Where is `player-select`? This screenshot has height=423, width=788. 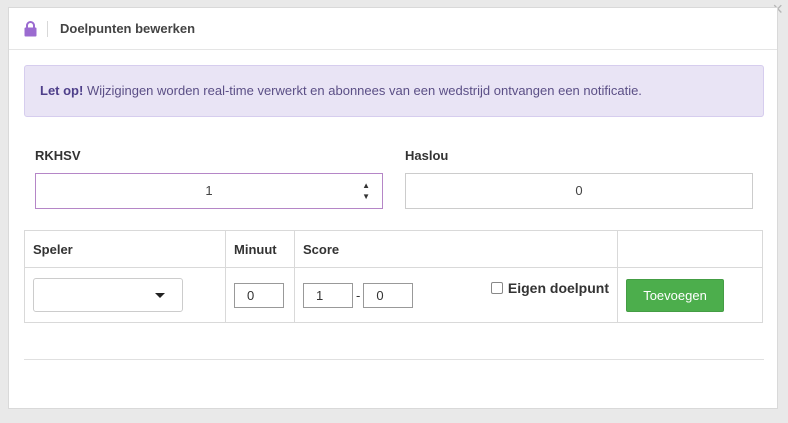 player-select is located at coordinates (108, 295).